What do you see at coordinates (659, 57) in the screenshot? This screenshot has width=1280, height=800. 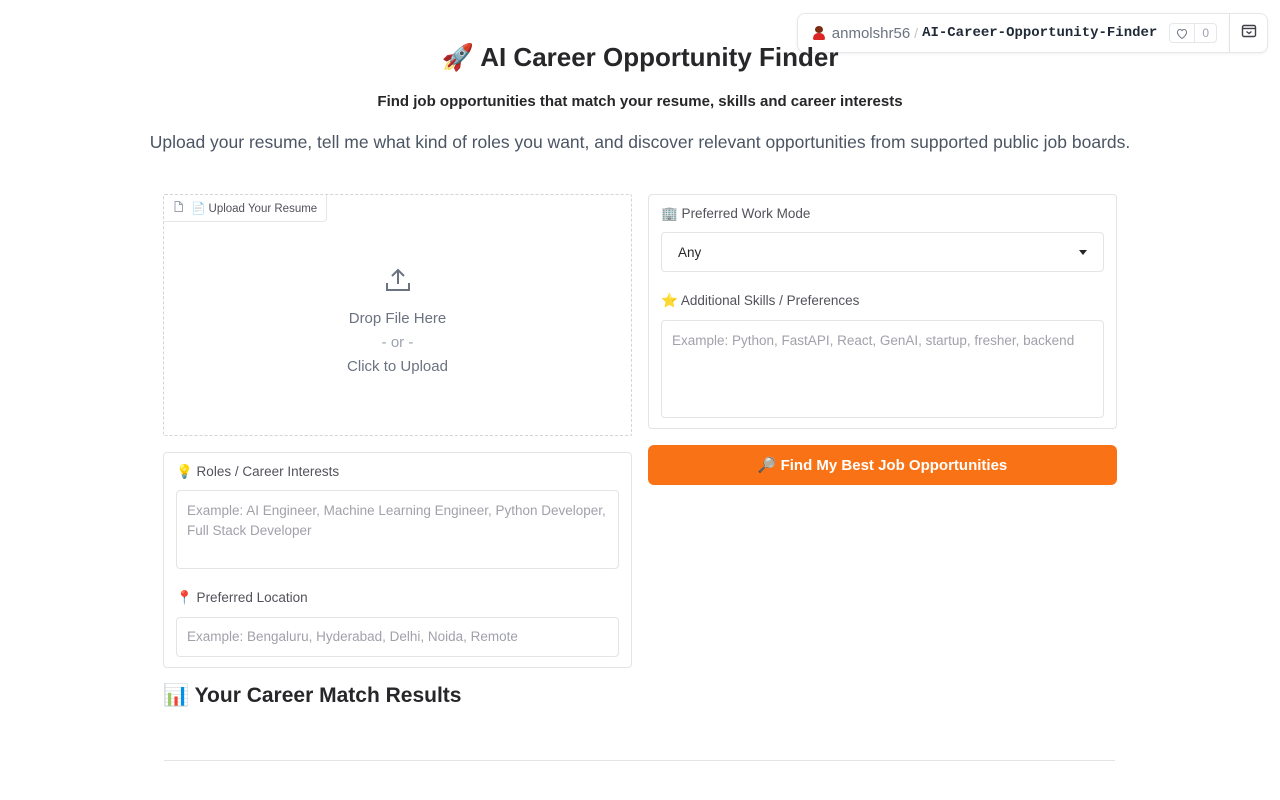 I see `page-title-text: AI Career Opportunity Finder` at bounding box center [659, 57].